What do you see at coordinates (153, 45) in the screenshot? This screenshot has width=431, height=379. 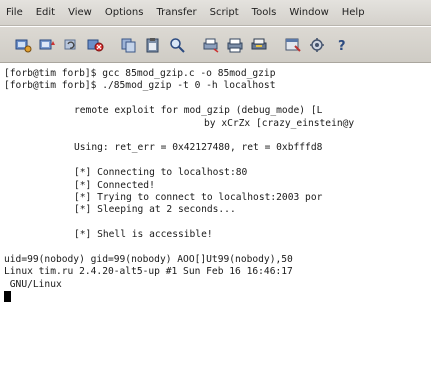 I see `paste-icon` at bounding box center [153, 45].